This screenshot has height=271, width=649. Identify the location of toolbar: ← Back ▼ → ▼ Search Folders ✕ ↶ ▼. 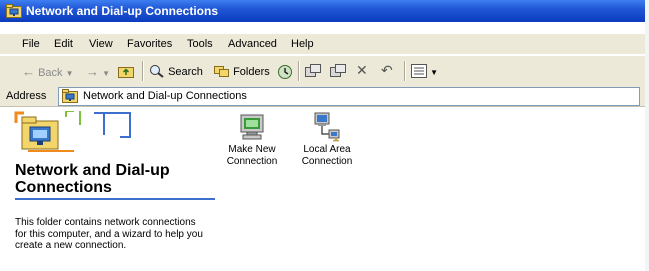
(322, 71).